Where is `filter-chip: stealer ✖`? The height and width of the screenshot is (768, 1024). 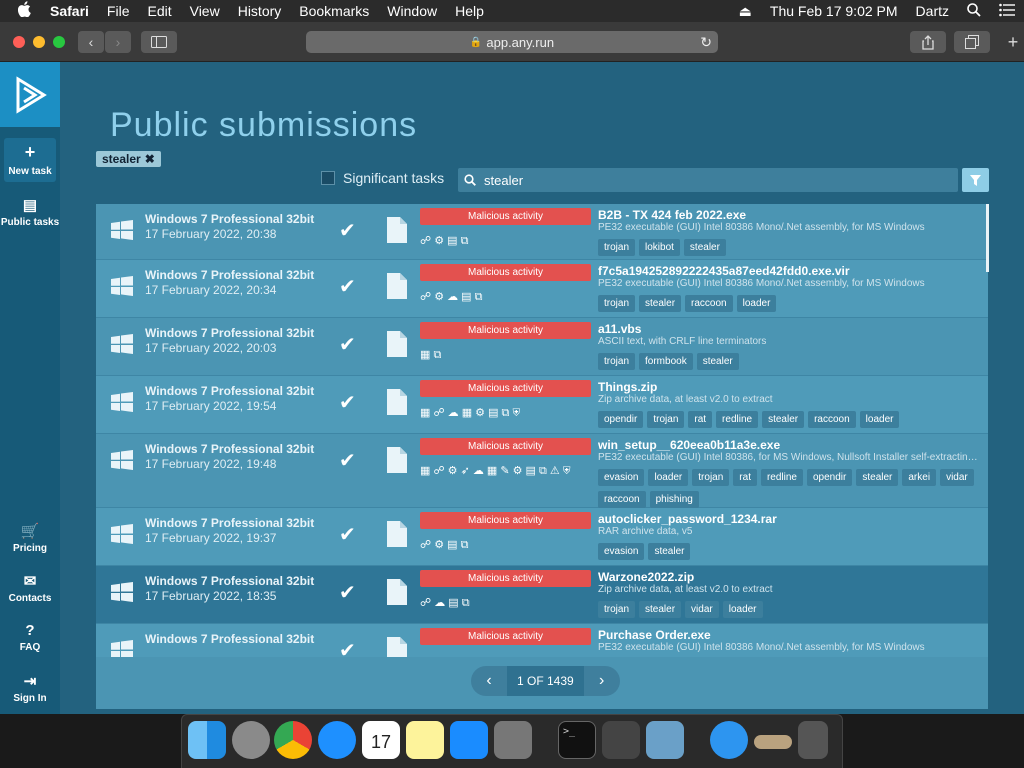 filter-chip: stealer ✖ is located at coordinates (128, 159).